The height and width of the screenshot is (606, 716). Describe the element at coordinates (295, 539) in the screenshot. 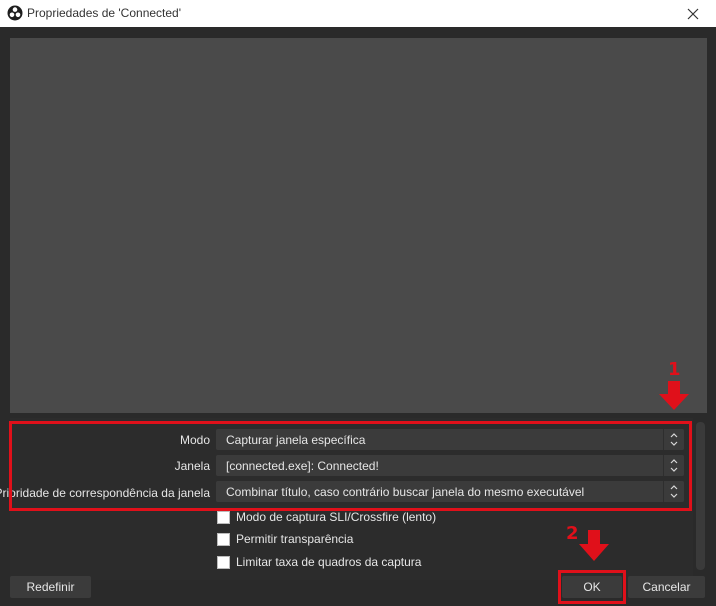

I see `checkbox-label: Permitir transparência` at that location.